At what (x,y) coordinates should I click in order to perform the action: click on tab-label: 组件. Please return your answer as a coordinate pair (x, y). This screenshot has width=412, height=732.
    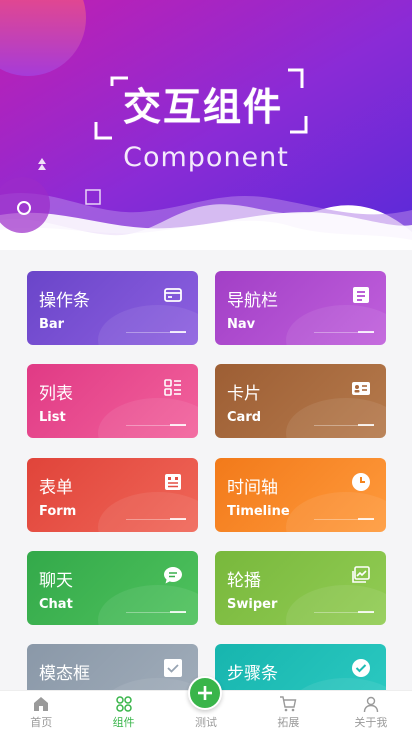
    Looking at the image, I should click on (123, 722).